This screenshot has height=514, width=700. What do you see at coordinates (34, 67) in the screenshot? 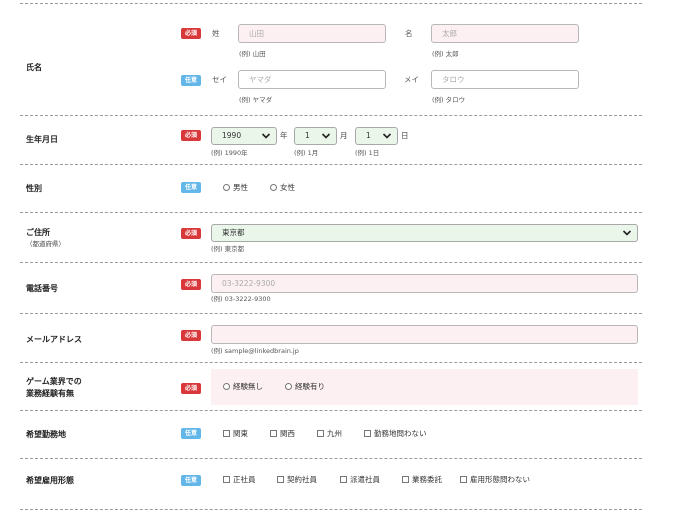
I see `name-label: 氏名` at bounding box center [34, 67].